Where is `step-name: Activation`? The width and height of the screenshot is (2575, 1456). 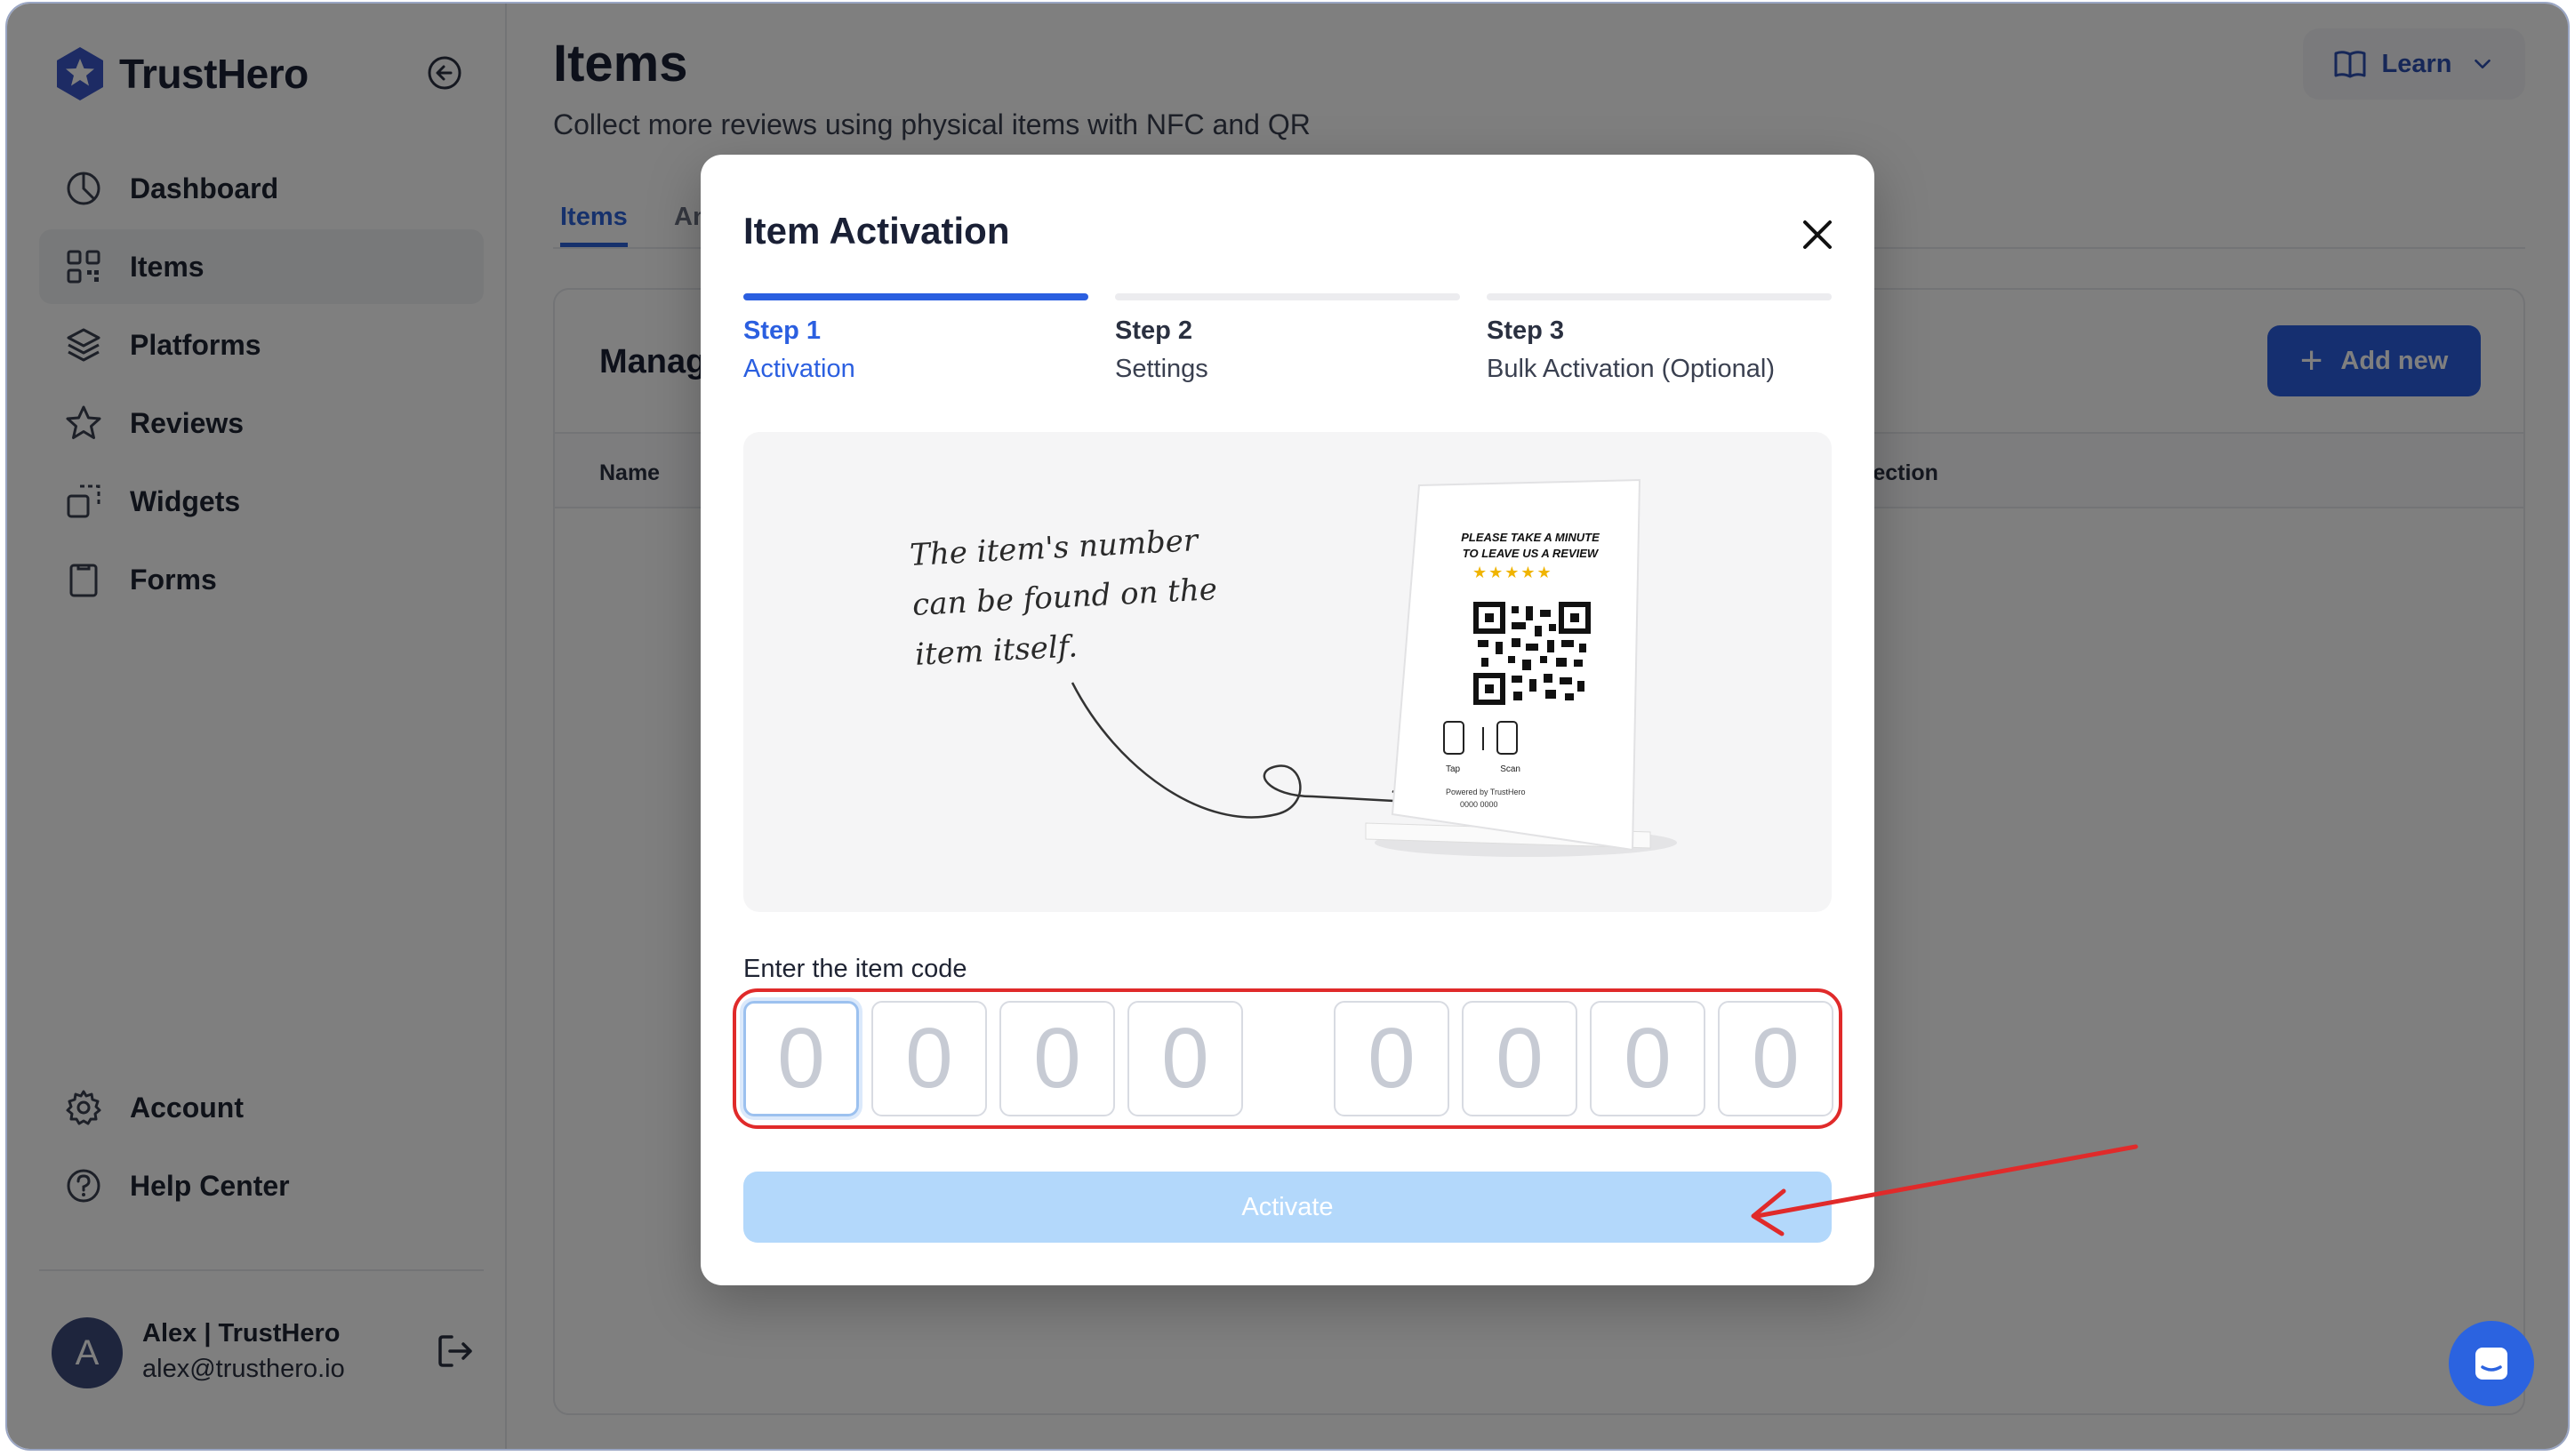 step-name: Activation is located at coordinates (799, 369).